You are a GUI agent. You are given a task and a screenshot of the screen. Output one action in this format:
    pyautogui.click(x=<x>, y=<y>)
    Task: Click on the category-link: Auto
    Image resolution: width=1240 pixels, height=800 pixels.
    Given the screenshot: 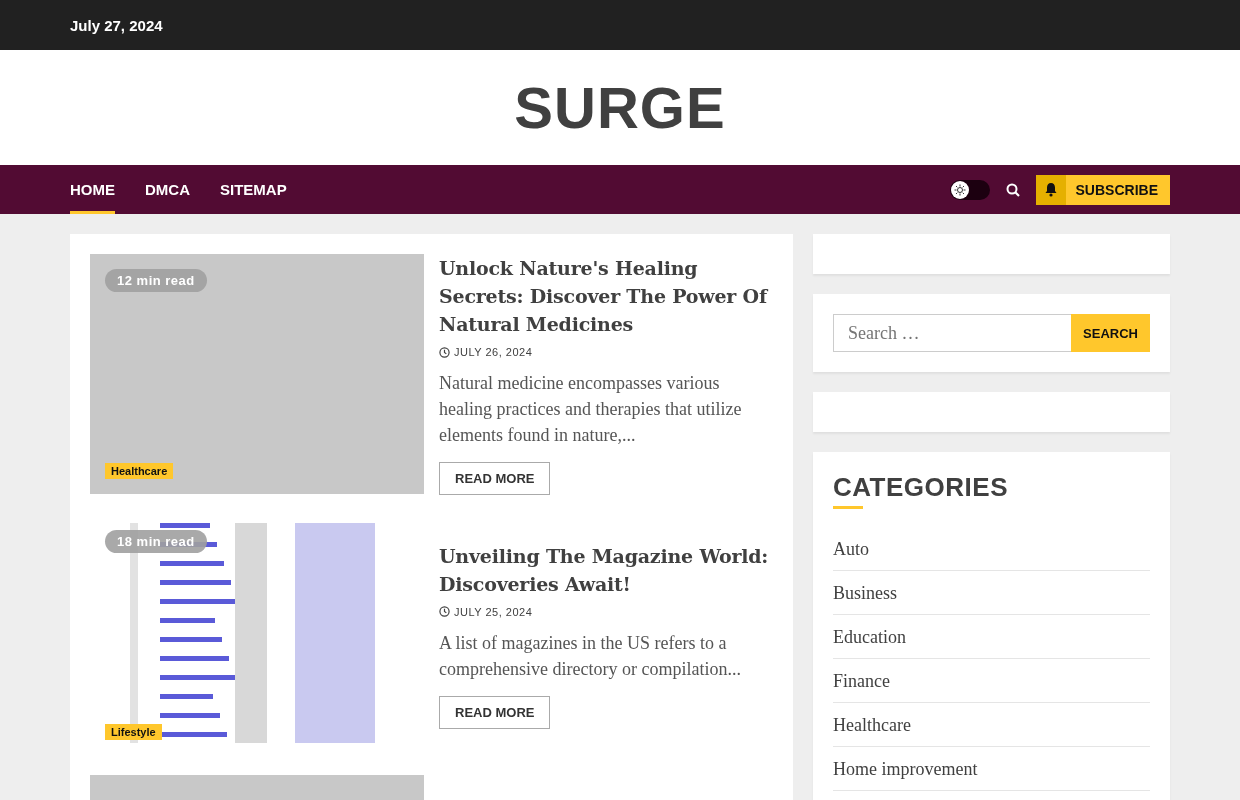 What is the action you would take?
    pyautogui.click(x=991, y=555)
    